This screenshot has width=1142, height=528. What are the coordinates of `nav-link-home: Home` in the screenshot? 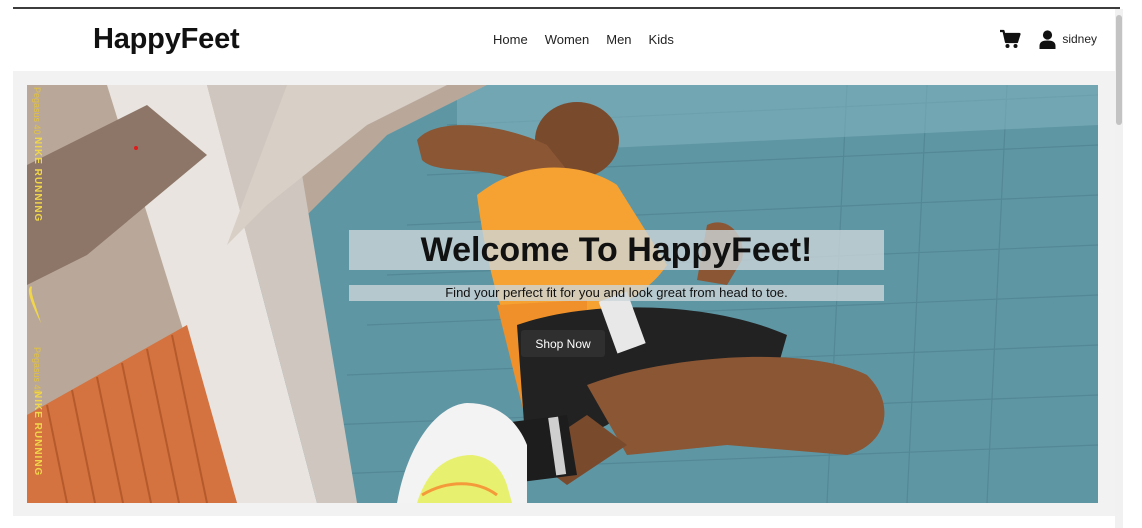 It's located at (510, 39).